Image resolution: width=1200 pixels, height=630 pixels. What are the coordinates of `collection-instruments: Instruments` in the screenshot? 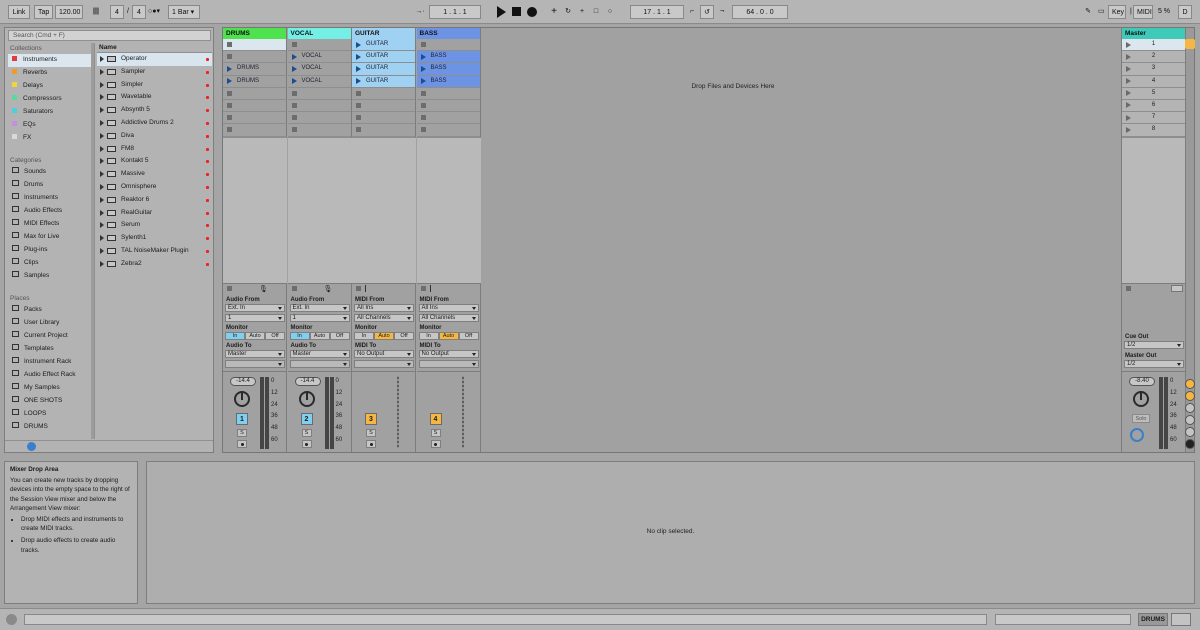 It's located at (49, 60).